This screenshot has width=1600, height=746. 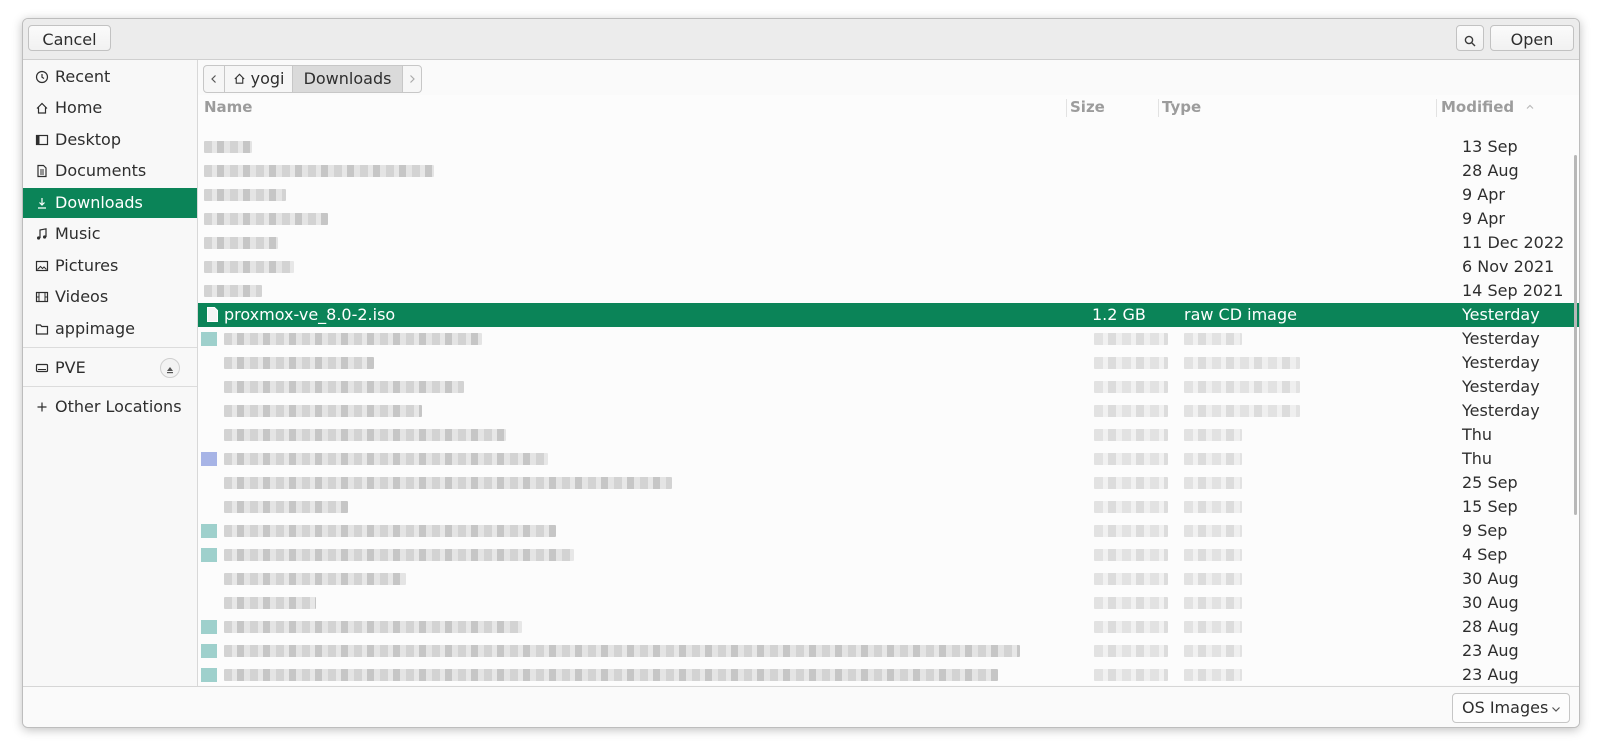 I want to click on file-modified: 11 Dec 2022, so click(x=1513, y=242).